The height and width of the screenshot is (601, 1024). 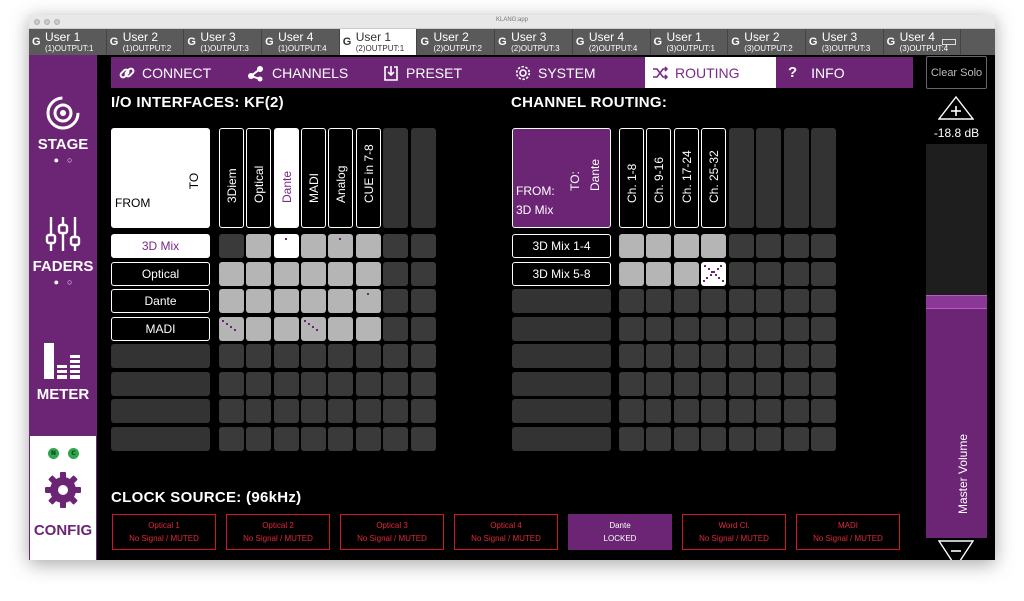 What do you see at coordinates (378, 42) in the screenshot?
I see `user-tab: G User 1 (2)OUTPUT:1` at bounding box center [378, 42].